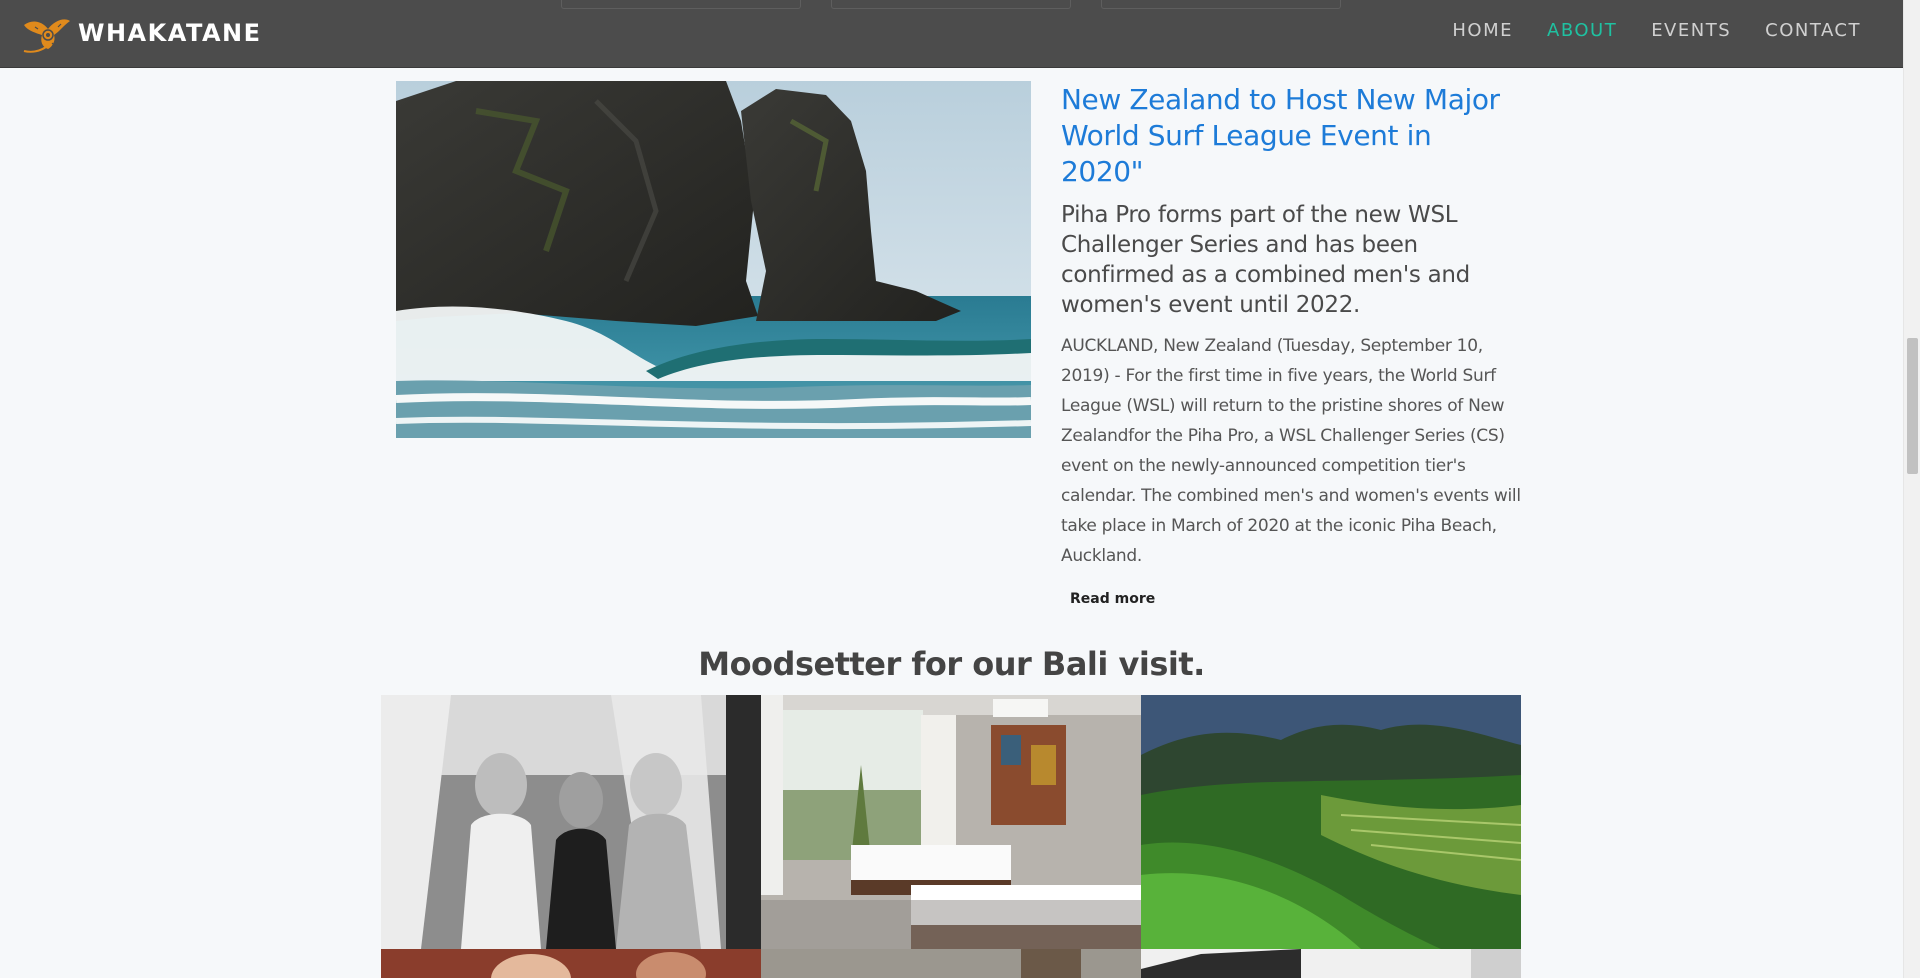 The width and height of the screenshot is (1920, 978). I want to click on nav-contact: CONTACT, so click(1813, 30).